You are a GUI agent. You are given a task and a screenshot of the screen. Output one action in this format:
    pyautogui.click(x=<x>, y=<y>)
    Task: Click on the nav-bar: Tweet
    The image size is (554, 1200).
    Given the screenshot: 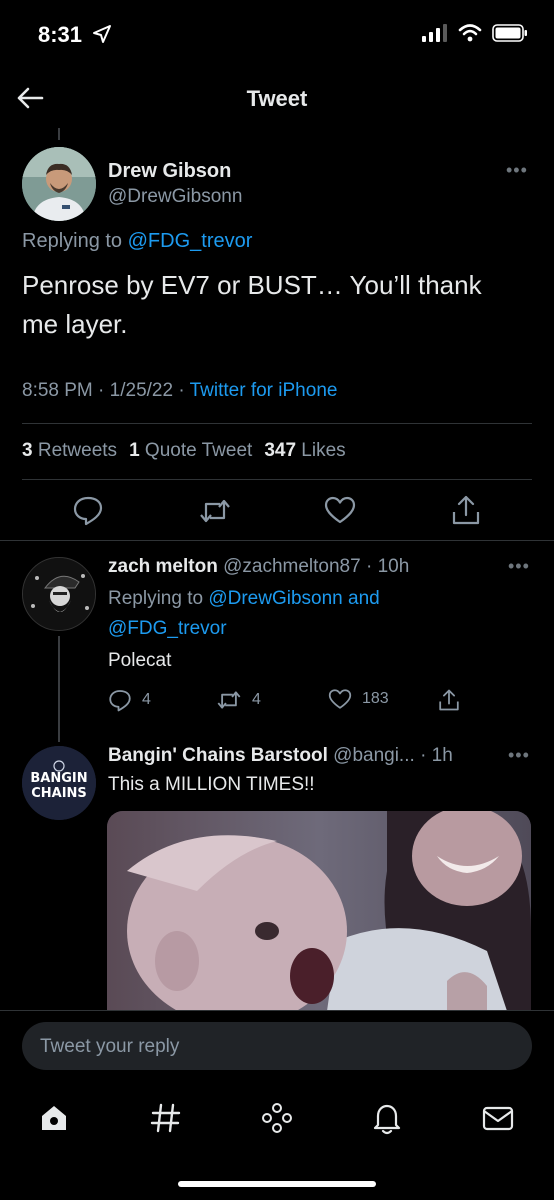 What is the action you would take?
    pyautogui.click(x=277, y=98)
    